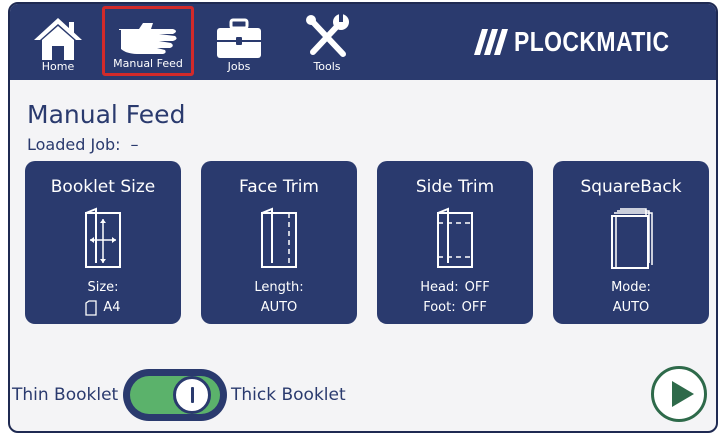 This screenshot has height=435, width=720. I want to click on brand-slashes-icon, so click(491, 42).